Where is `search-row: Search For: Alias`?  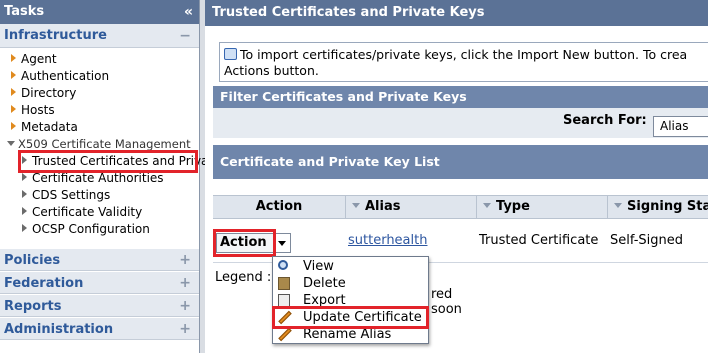
search-row: Search For: Alias is located at coordinates (460, 123).